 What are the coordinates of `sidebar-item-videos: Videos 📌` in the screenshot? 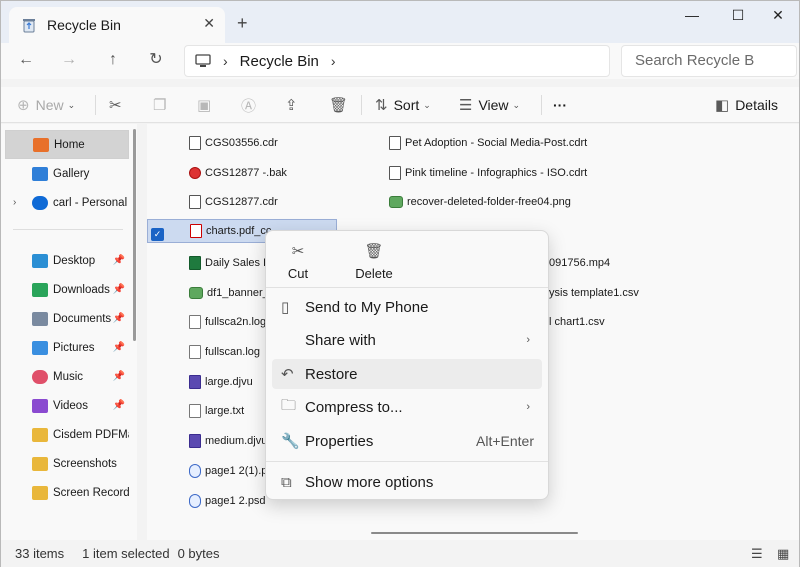 It's located at (67, 405).